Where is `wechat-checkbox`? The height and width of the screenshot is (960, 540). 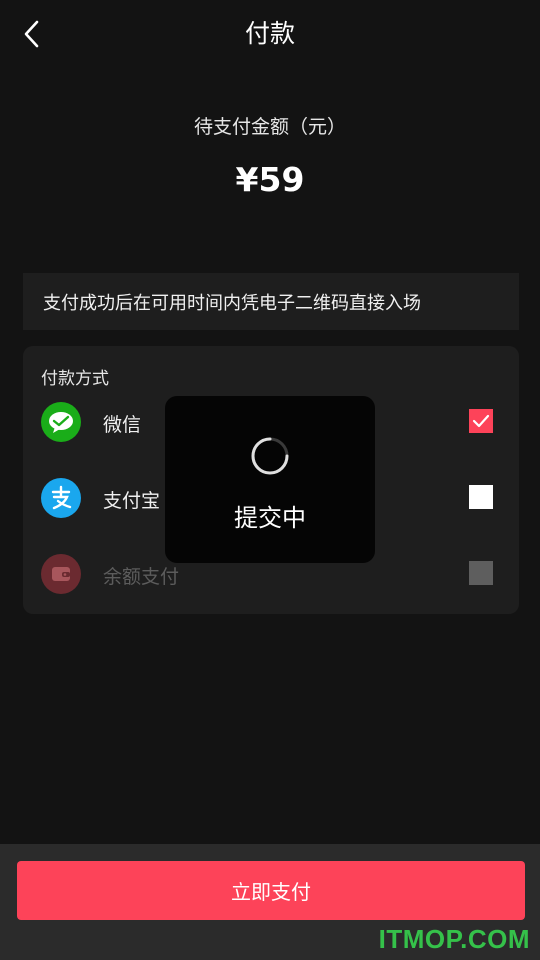 wechat-checkbox is located at coordinates (481, 421).